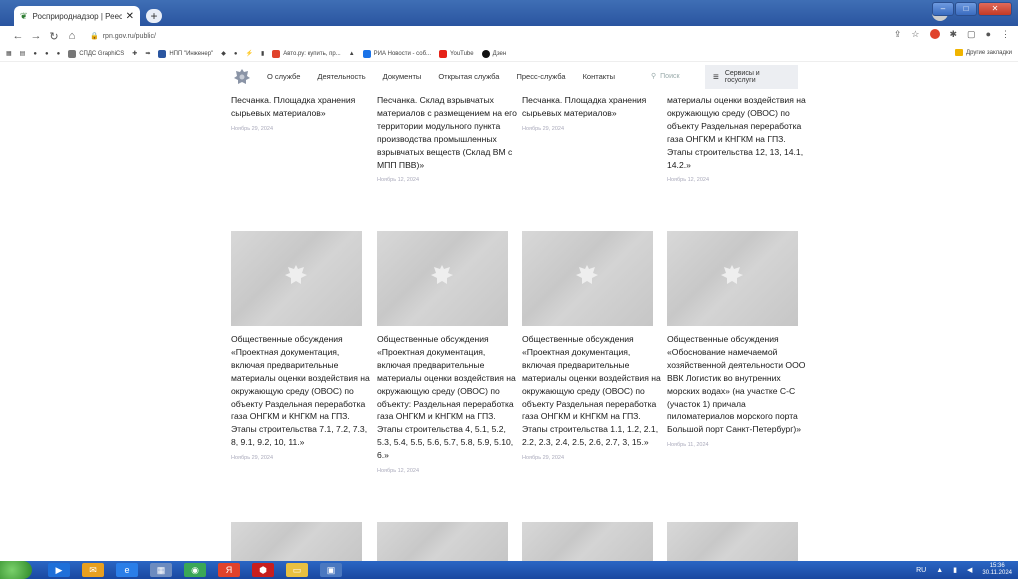 The image size is (1018, 579). Describe the element at coordinates (398, 471) in the screenshot. I see `card-date: Ноябрь 12, 2024` at that location.